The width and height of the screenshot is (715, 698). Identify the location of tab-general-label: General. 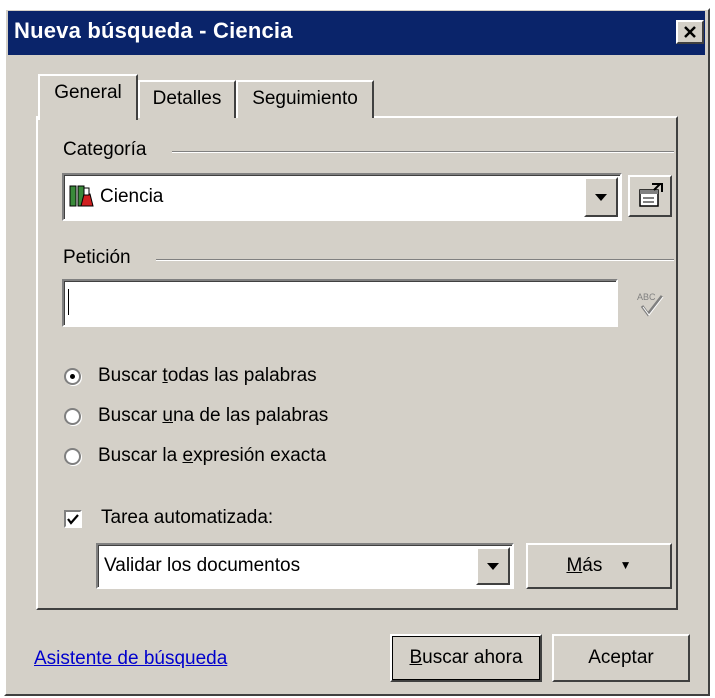
(88, 92).